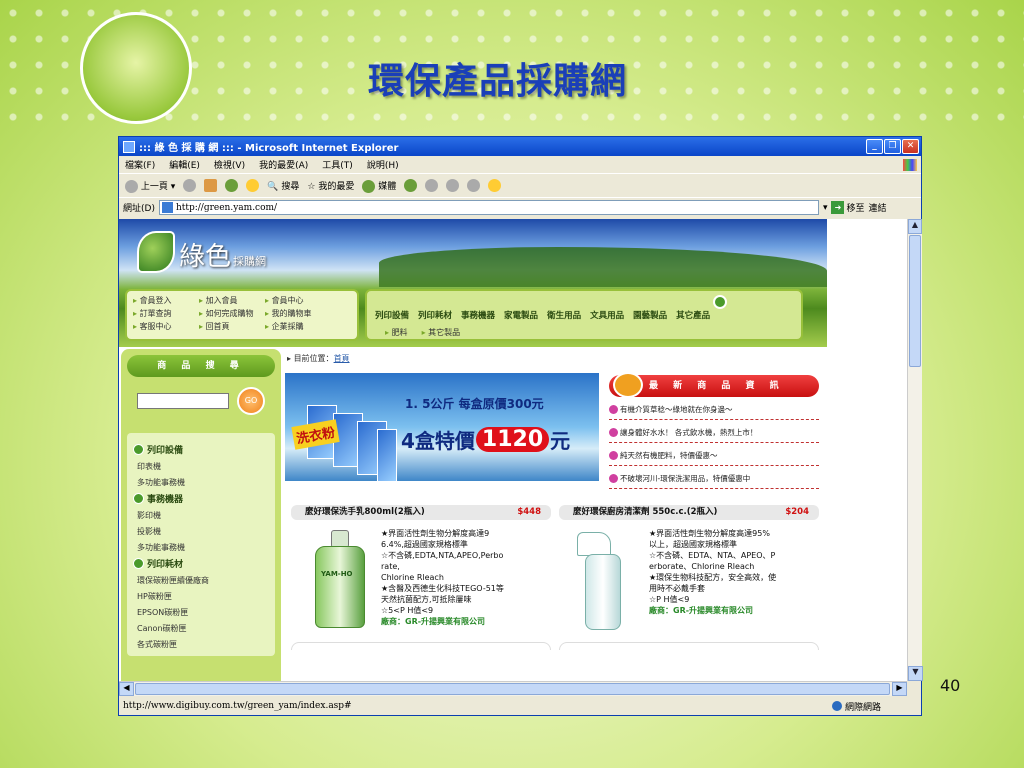 This screenshot has width=1024, height=768. What do you see at coordinates (203, 580) in the screenshot?
I see `category-item: 環保碳粉匣續優廠商` at bounding box center [203, 580].